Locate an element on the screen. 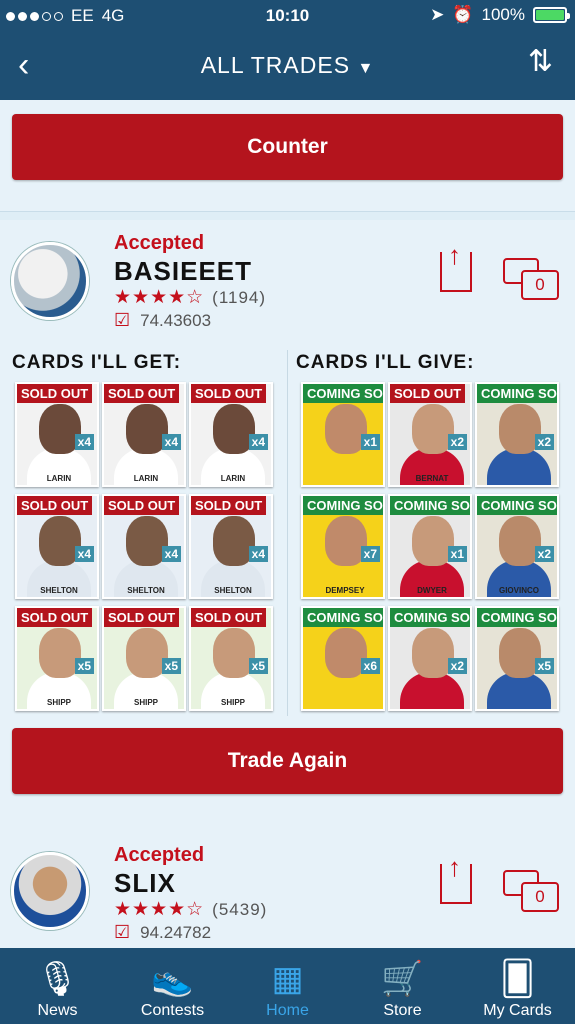  page-title: ALL TRADES ▼ is located at coordinates (287, 65).